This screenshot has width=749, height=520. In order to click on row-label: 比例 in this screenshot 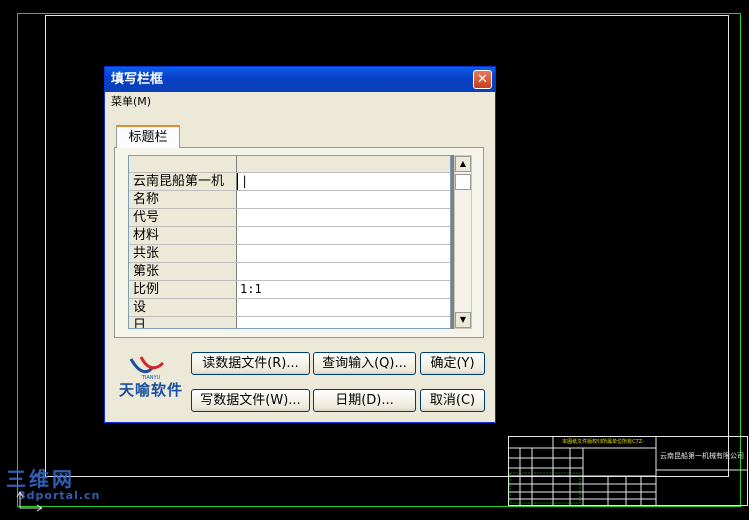, I will do `click(183, 289)`.